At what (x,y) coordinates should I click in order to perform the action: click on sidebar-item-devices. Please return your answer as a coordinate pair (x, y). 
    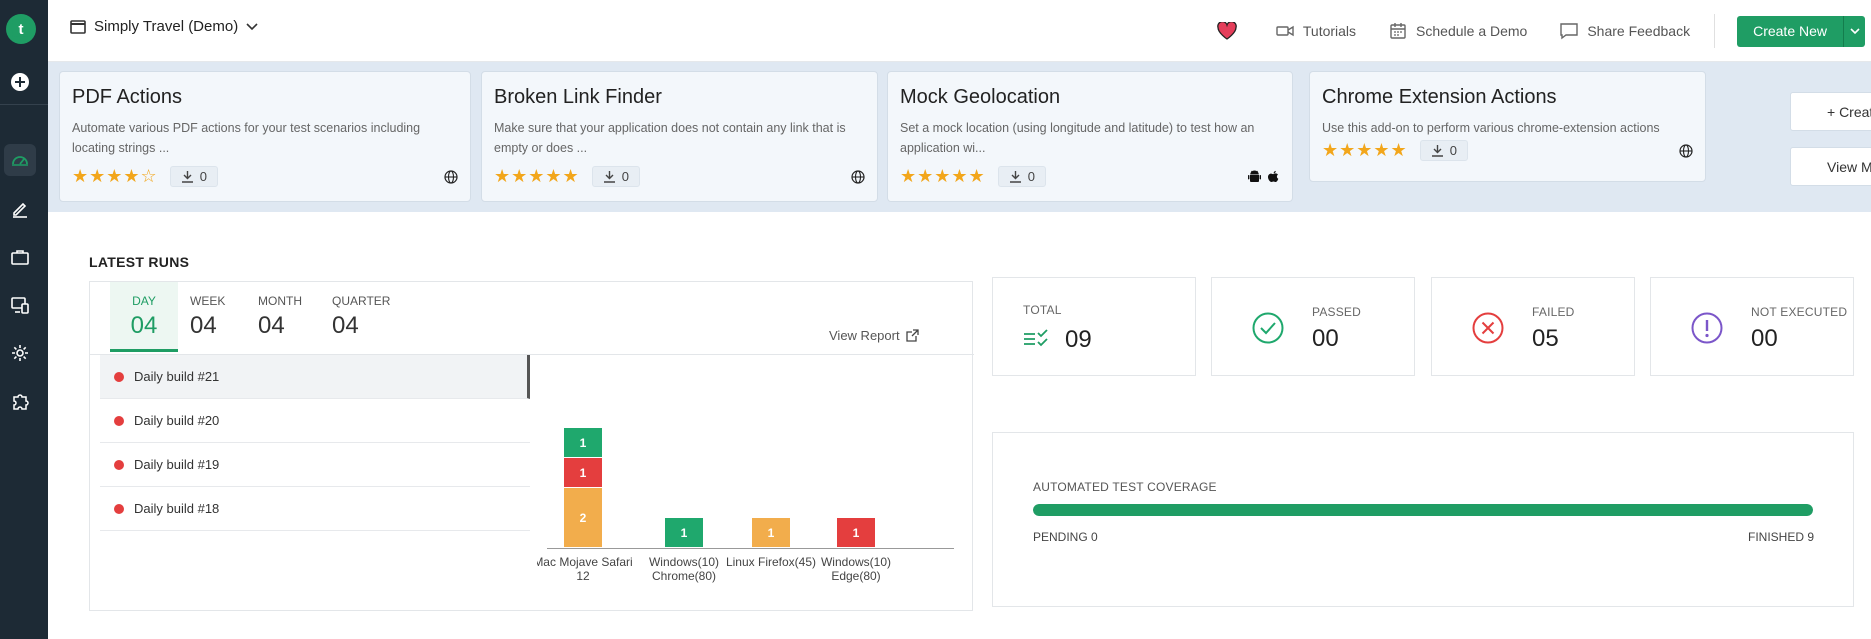
    Looking at the image, I should click on (20, 305).